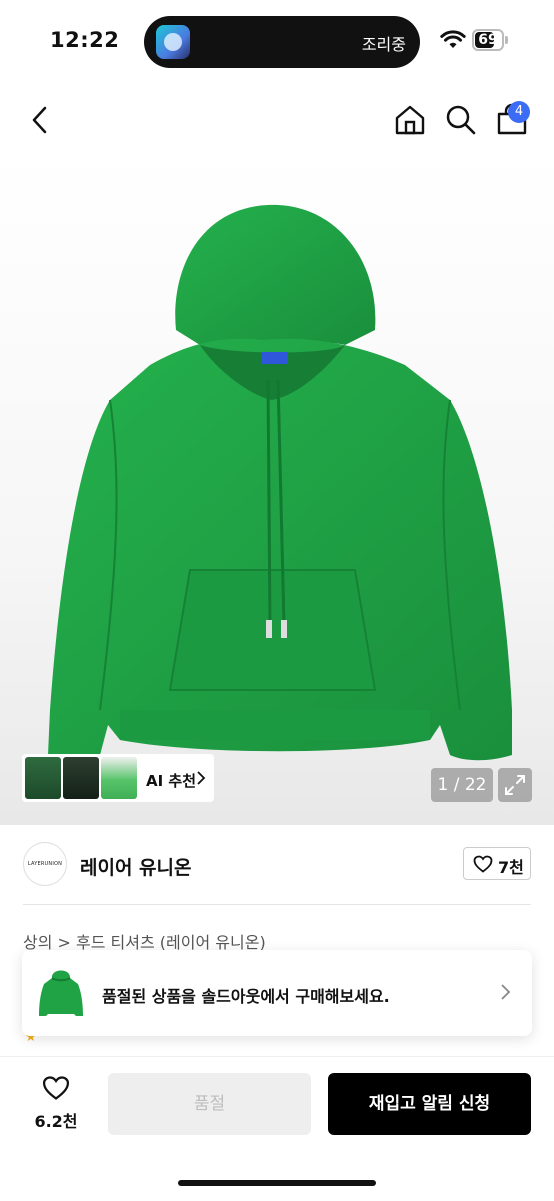 This screenshot has height=1201, width=554. Describe the element at coordinates (209, 1104) in the screenshot. I see `soldout-button: 품절` at that location.